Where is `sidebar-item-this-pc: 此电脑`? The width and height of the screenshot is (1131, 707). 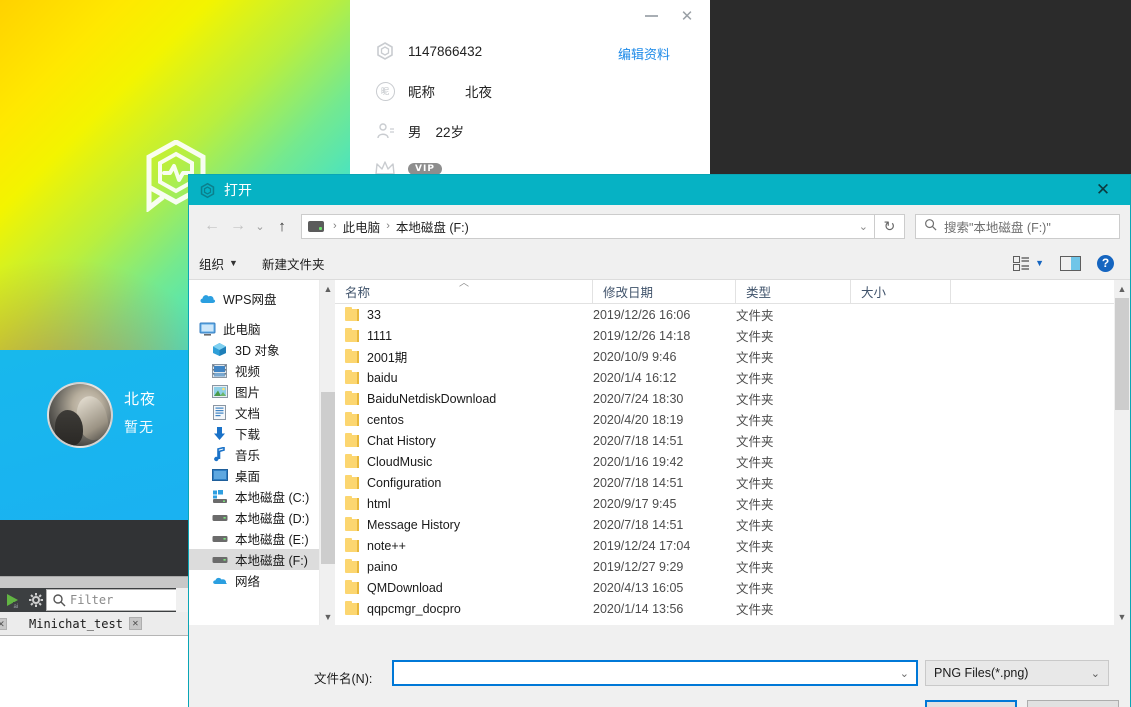 sidebar-item-this-pc: 此电脑 is located at coordinates (254, 328).